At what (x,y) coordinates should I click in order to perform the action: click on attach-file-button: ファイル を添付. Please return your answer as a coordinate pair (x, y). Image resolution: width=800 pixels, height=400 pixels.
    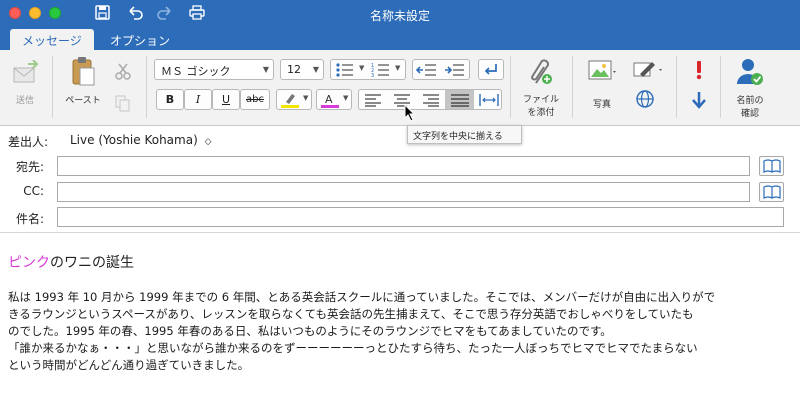
    Looking at the image, I should click on (541, 86).